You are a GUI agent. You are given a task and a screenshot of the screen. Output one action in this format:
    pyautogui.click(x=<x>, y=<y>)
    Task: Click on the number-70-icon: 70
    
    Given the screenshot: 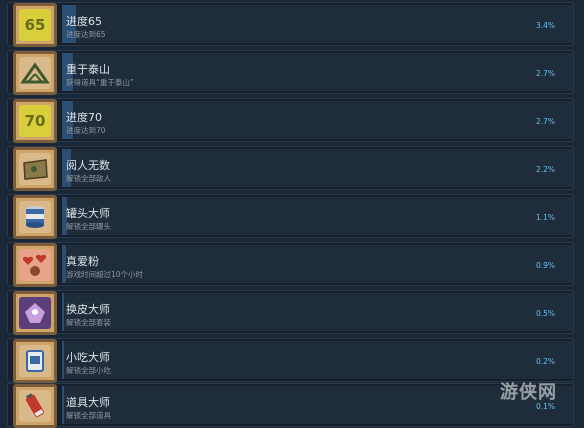 What is the action you would take?
    pyautogui.click(x=35, y=121)
    